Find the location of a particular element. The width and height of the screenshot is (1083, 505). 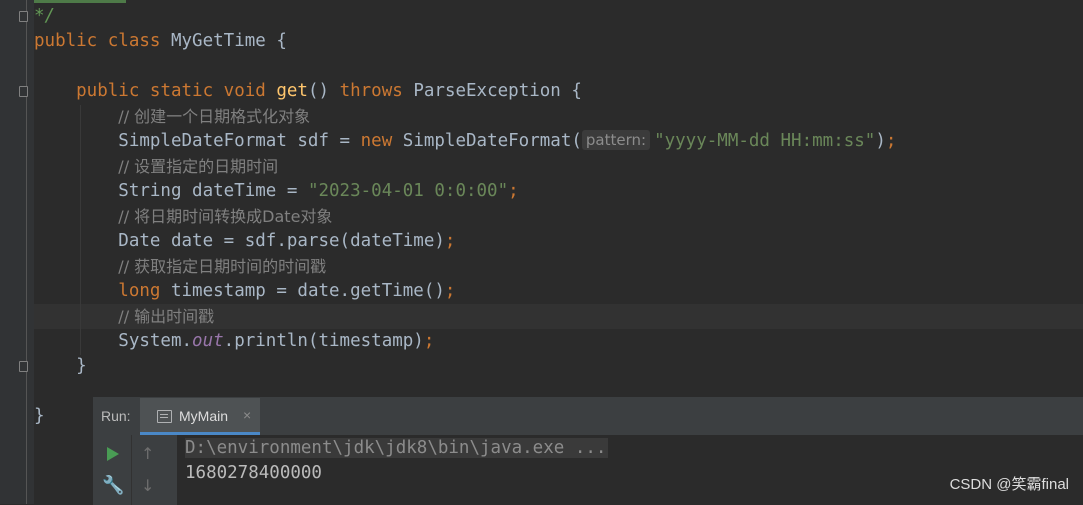

run-label: Run: is located at coordinates (116, 416).